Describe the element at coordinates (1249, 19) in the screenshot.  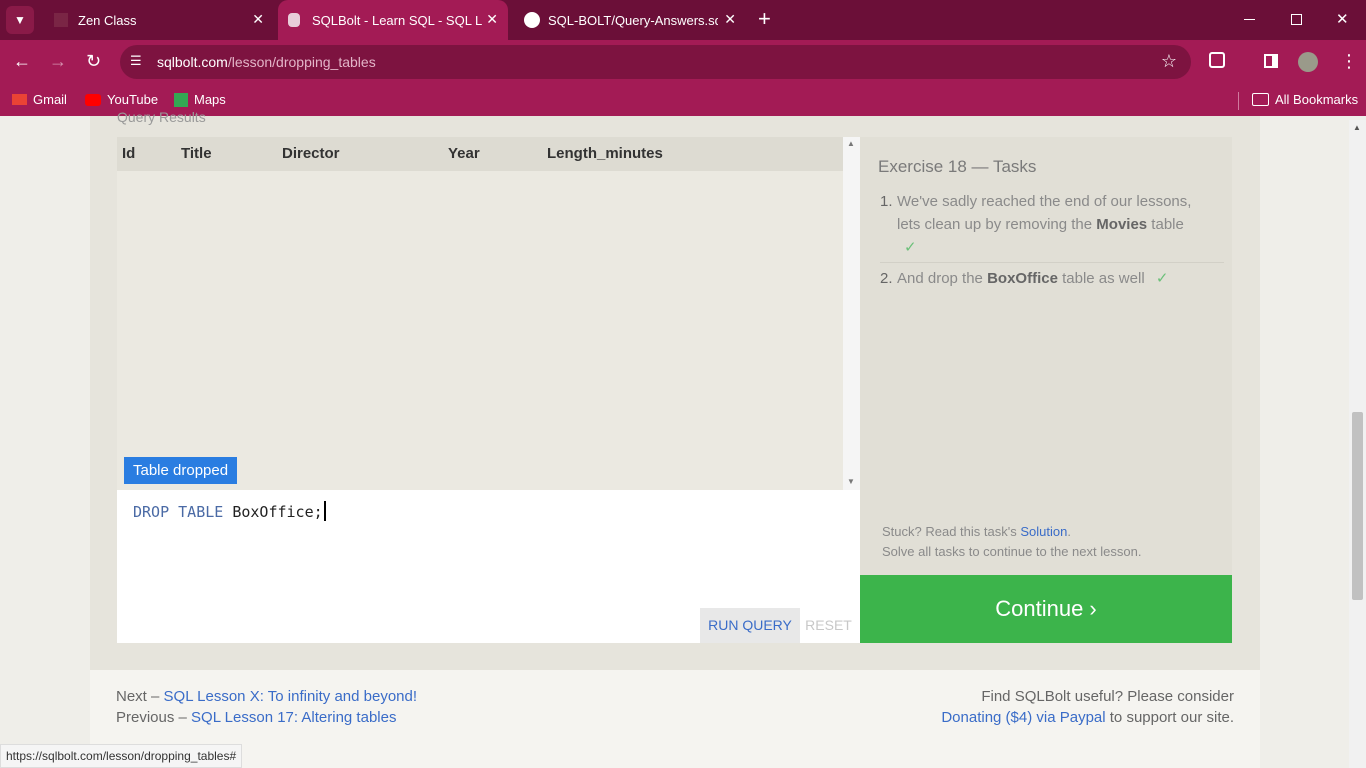
I see `minimize-icon` at that location.